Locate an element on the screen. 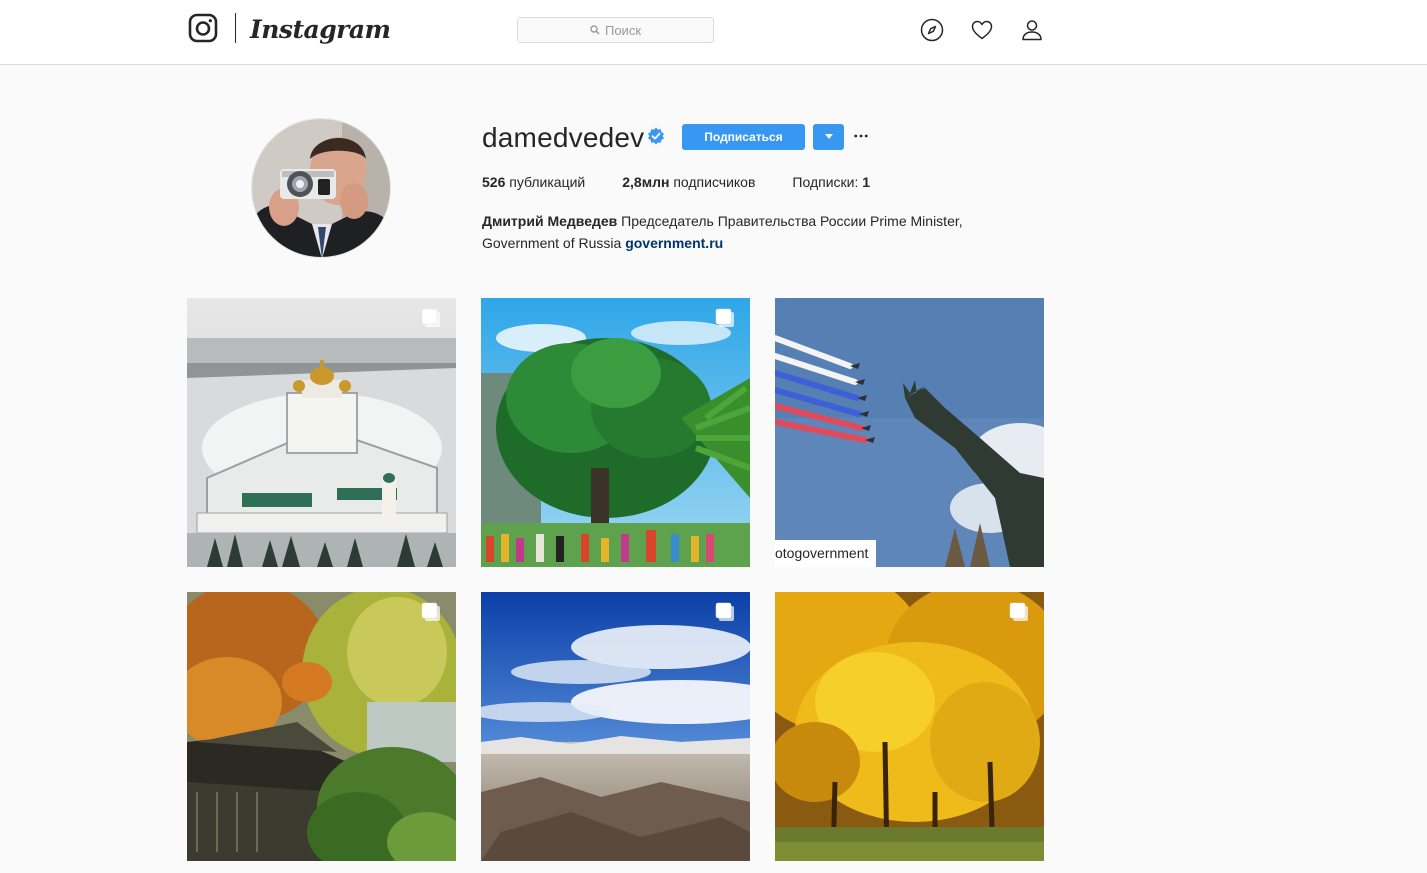 The image size is (1427, 873). bio-link: government.ru is located at coordinates (674, 243).